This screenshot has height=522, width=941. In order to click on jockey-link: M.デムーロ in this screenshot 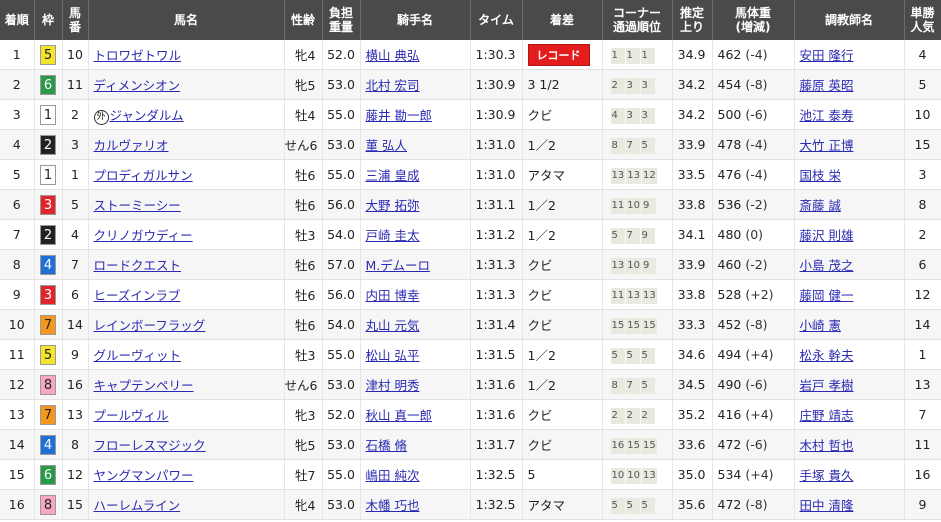, I will do `click(398, 265)`.